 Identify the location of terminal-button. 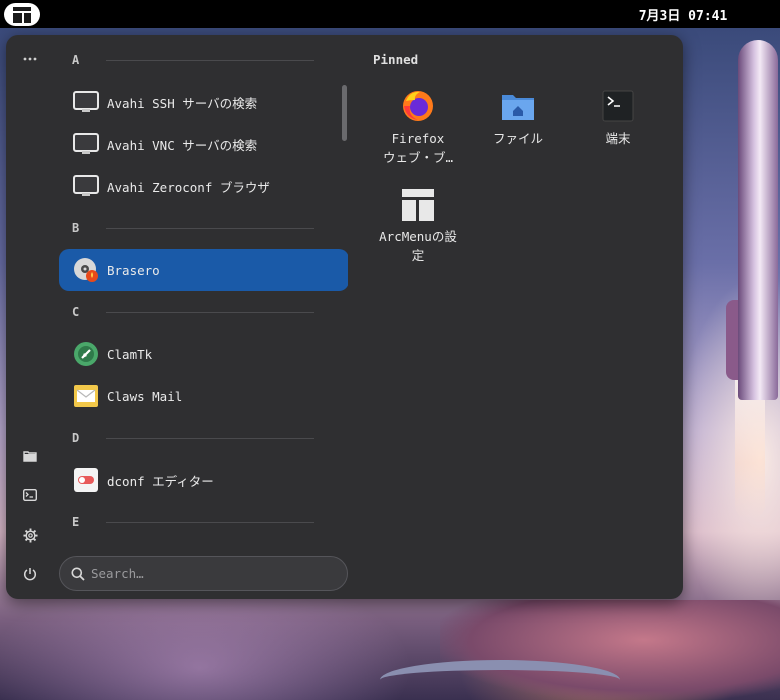
(30, 495).